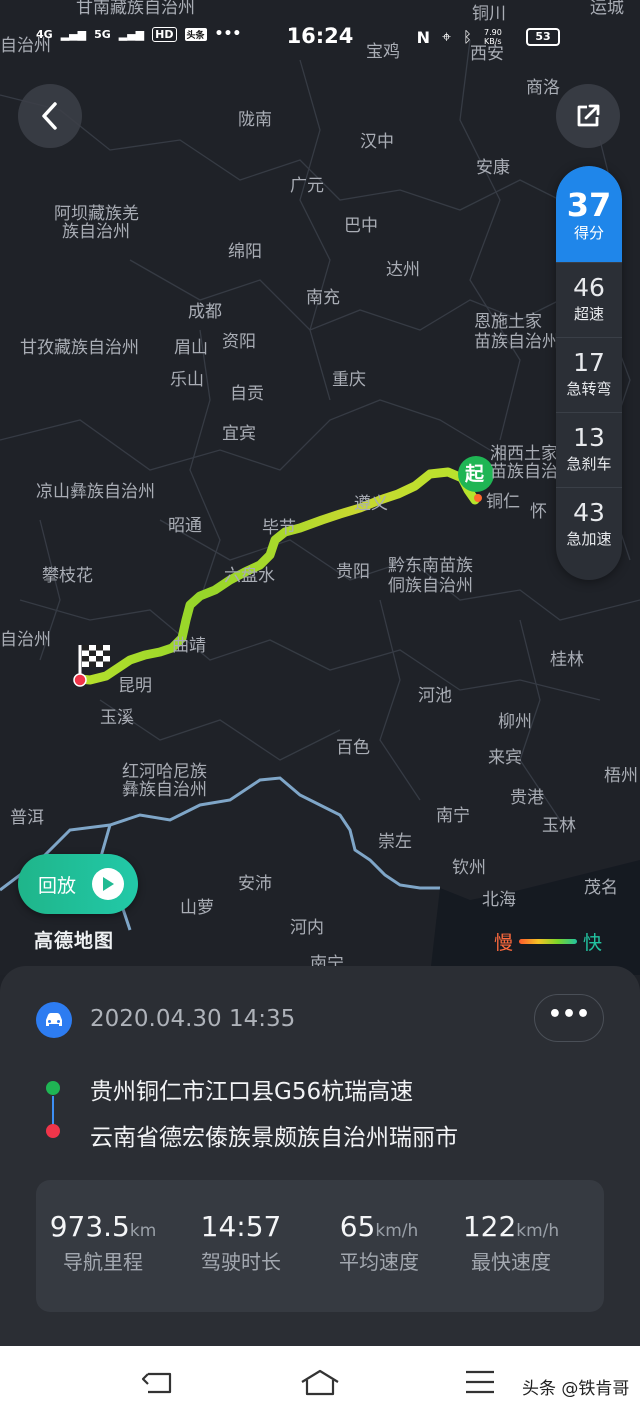 This screenshot has height=1422, width=640. I want to click on map-label: 陇南, so click(255, 120).